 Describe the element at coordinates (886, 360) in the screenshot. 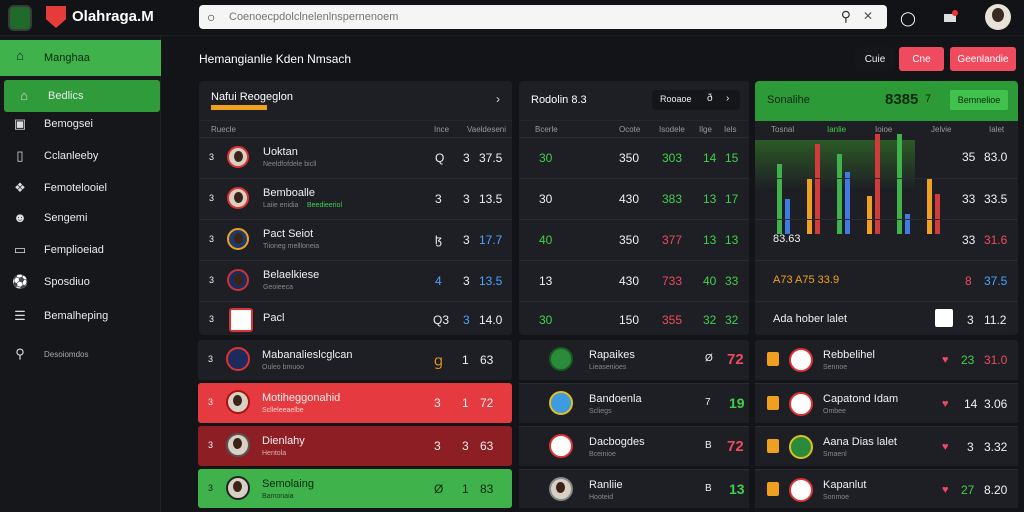

I see `list-item: Rebbelihel Sennoe ♥ 23 31.0` at that location.